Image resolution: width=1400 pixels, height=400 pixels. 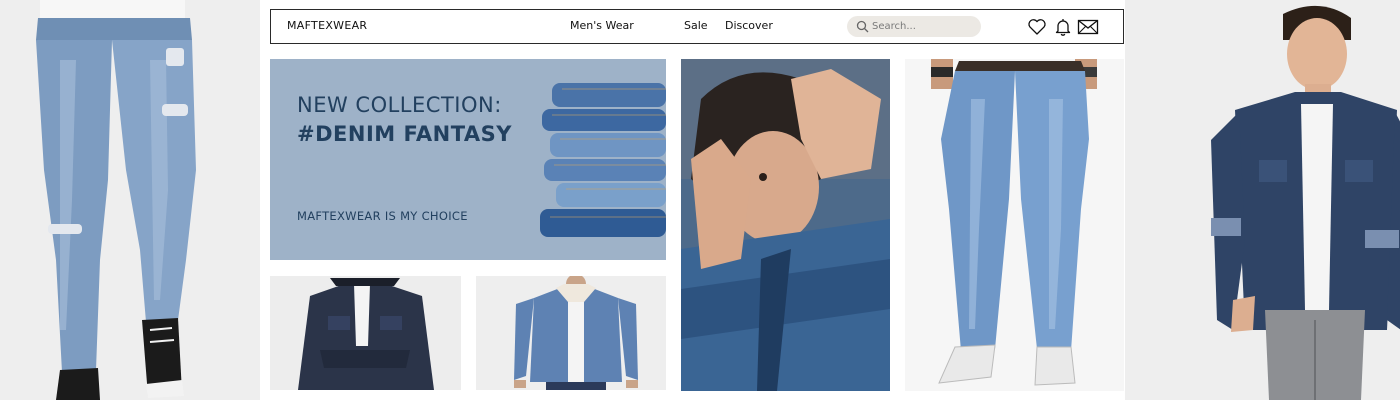 I want to click on nav-sale: Sale, so click(x=696, y=25).